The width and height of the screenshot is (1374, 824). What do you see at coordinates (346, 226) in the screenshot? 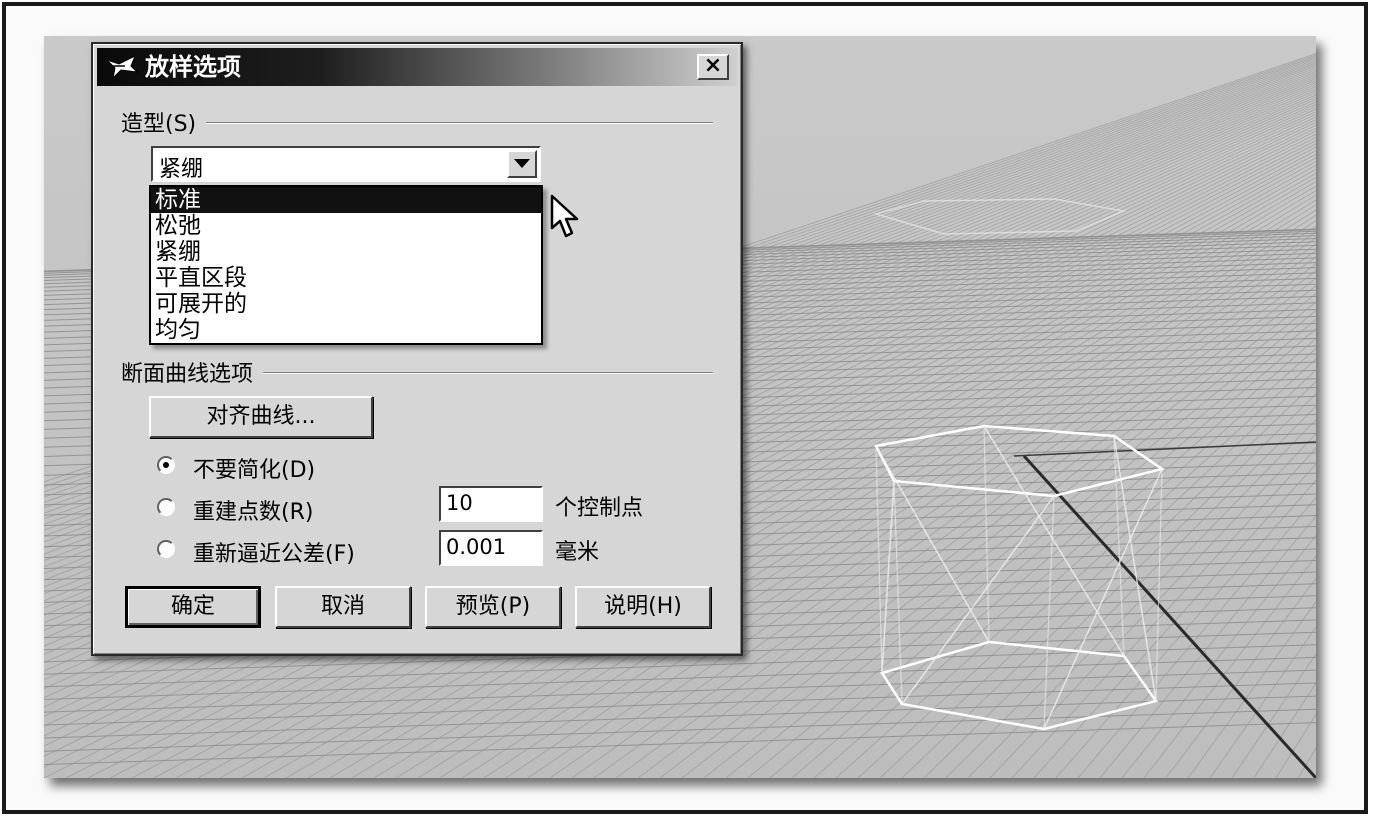
I see `dropdown-option-loose: 松弛` at bounding box center [346, 226].